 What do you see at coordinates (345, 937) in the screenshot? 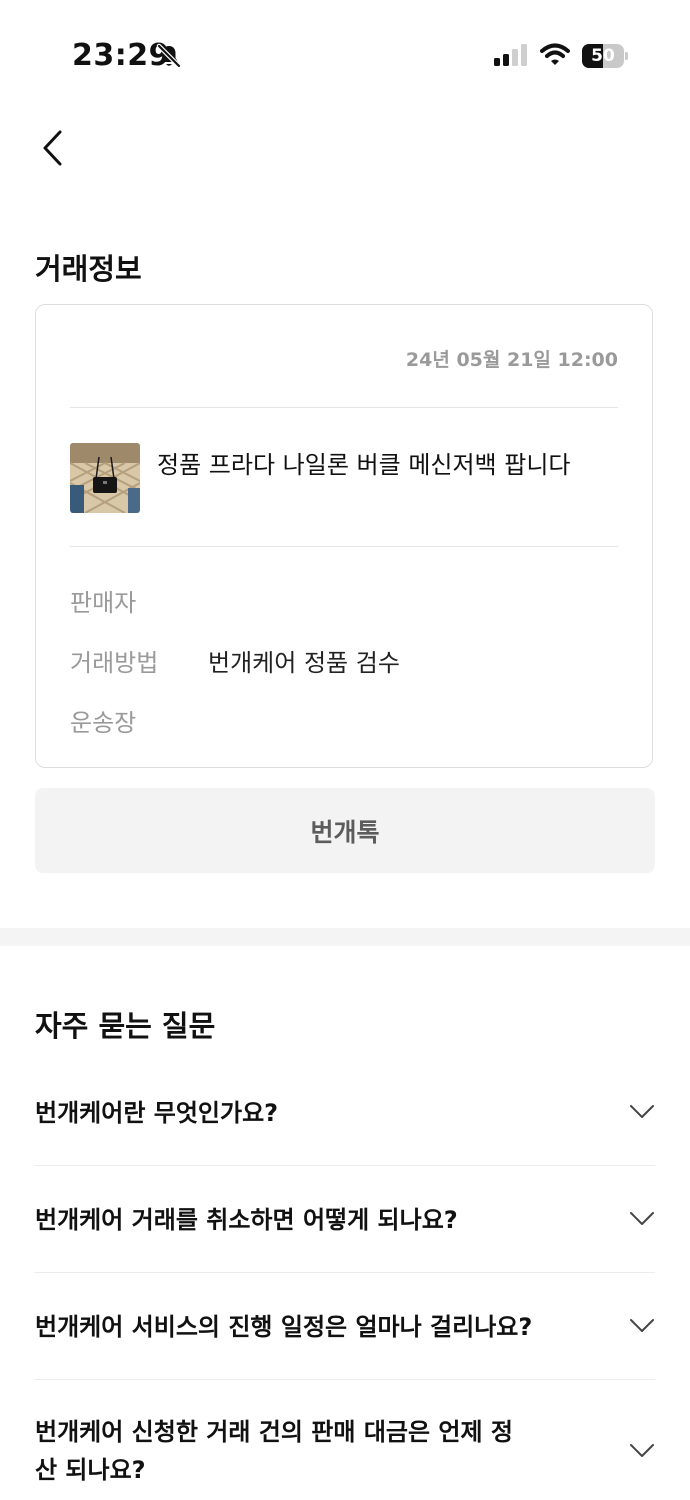
I see `section-separator` at bounding box center [345, 937].